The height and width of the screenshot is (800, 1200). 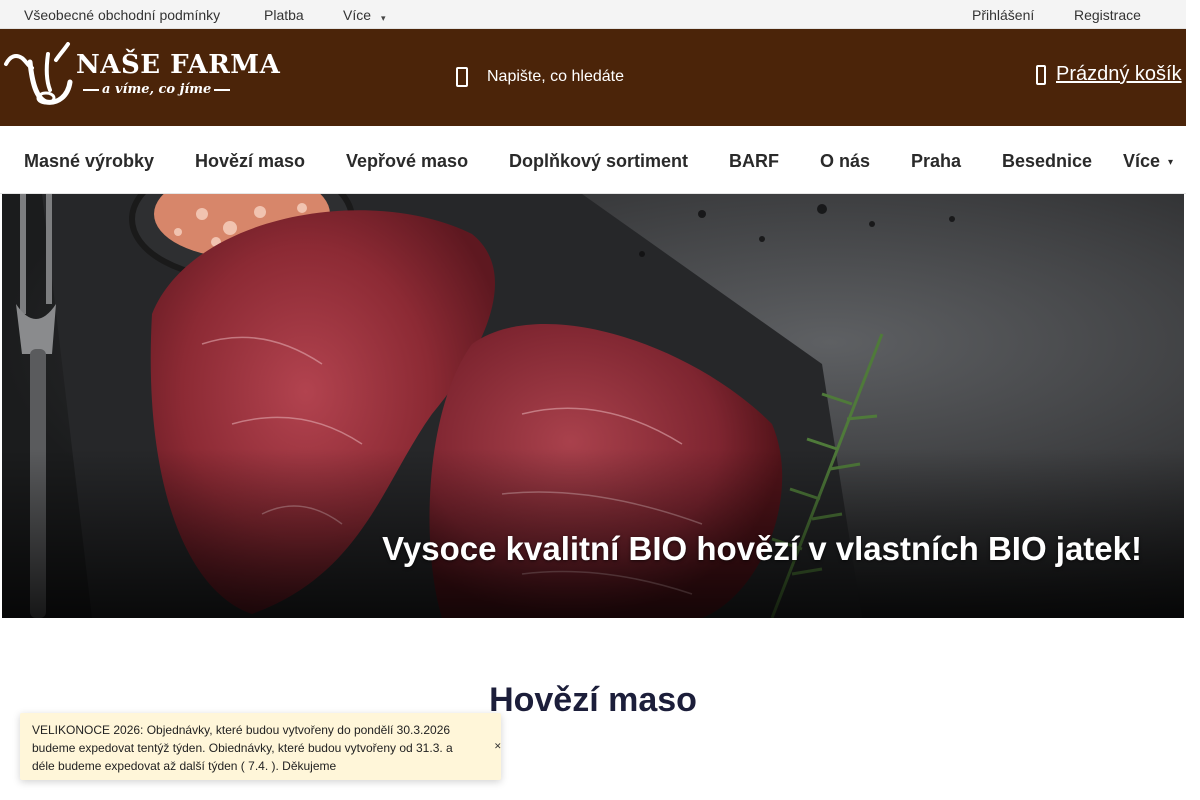 What do you see at coordinates (845, 161) in the screenshot?
I see `nav-item-o-nas: O nás` at bounding box center [845, 161].